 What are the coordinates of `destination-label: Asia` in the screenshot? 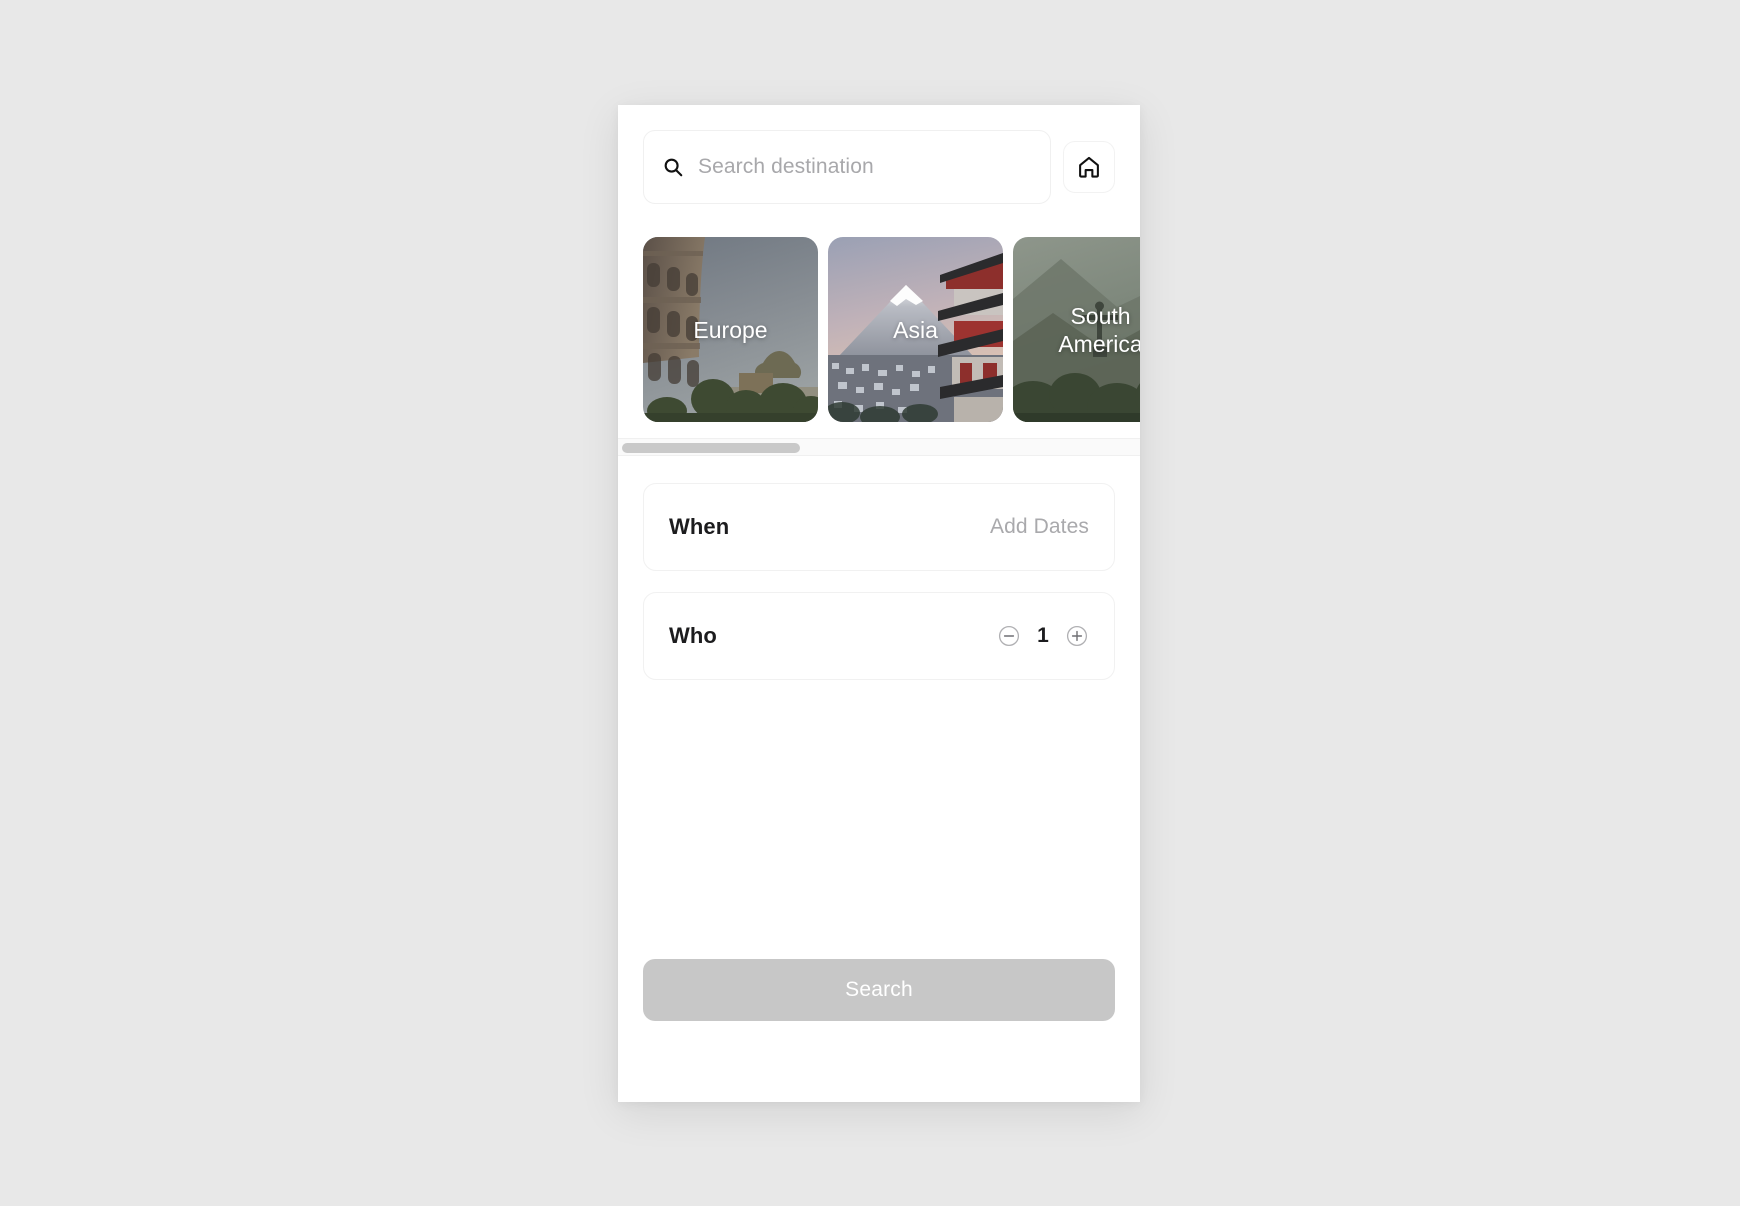 It's located at (915, 329).